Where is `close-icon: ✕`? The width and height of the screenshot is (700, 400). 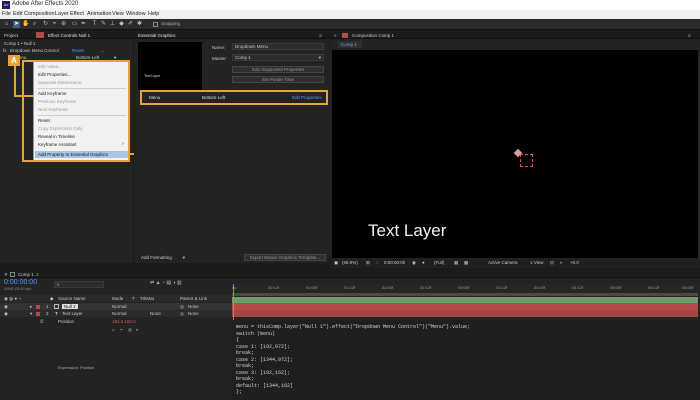 close-icon: ✕ is located at coordinates (6, 275).